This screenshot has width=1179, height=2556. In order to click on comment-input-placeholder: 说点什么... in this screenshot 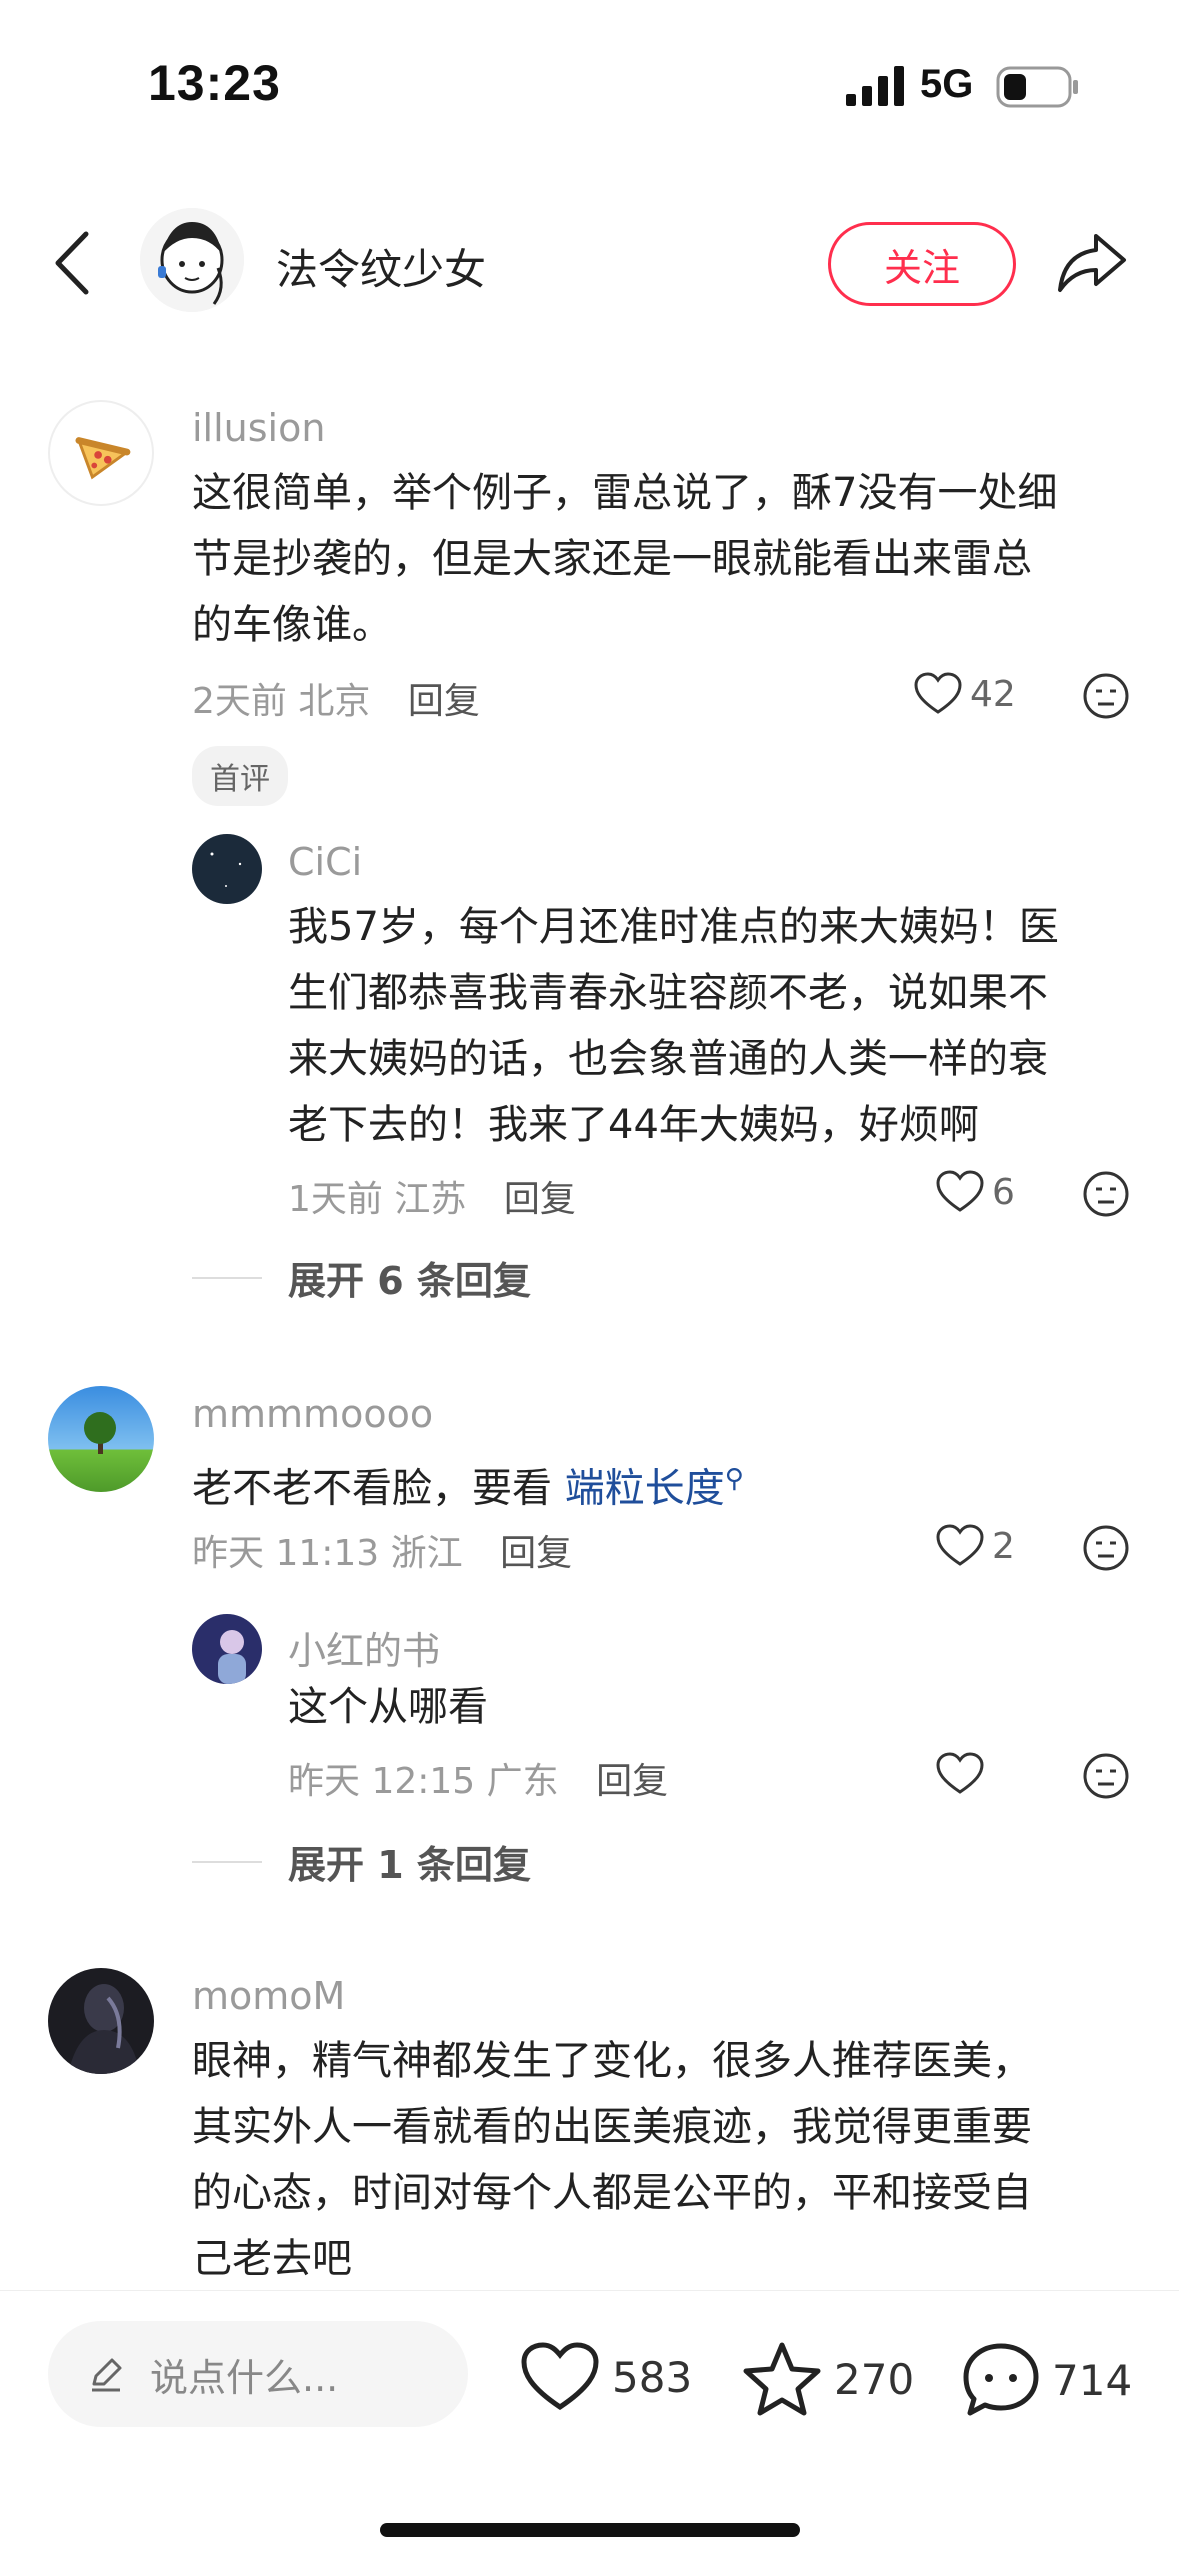, I will do `click(244, 2377)`.